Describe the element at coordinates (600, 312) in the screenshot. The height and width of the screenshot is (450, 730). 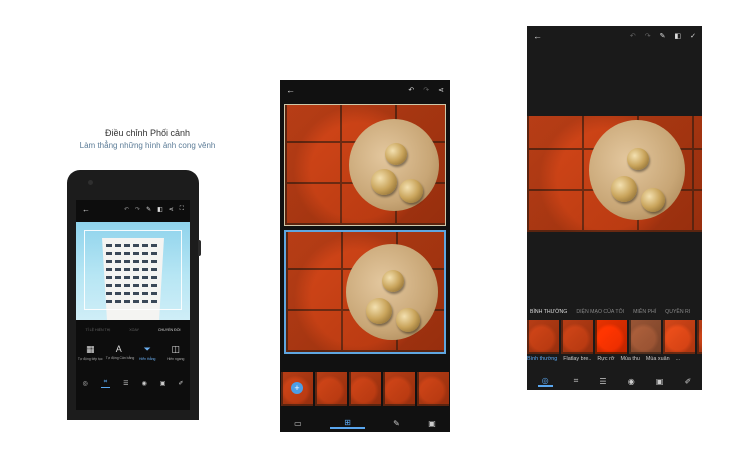
I see `tab-my-looks: DIỆN MẠO CỦA TÔI` at that location.